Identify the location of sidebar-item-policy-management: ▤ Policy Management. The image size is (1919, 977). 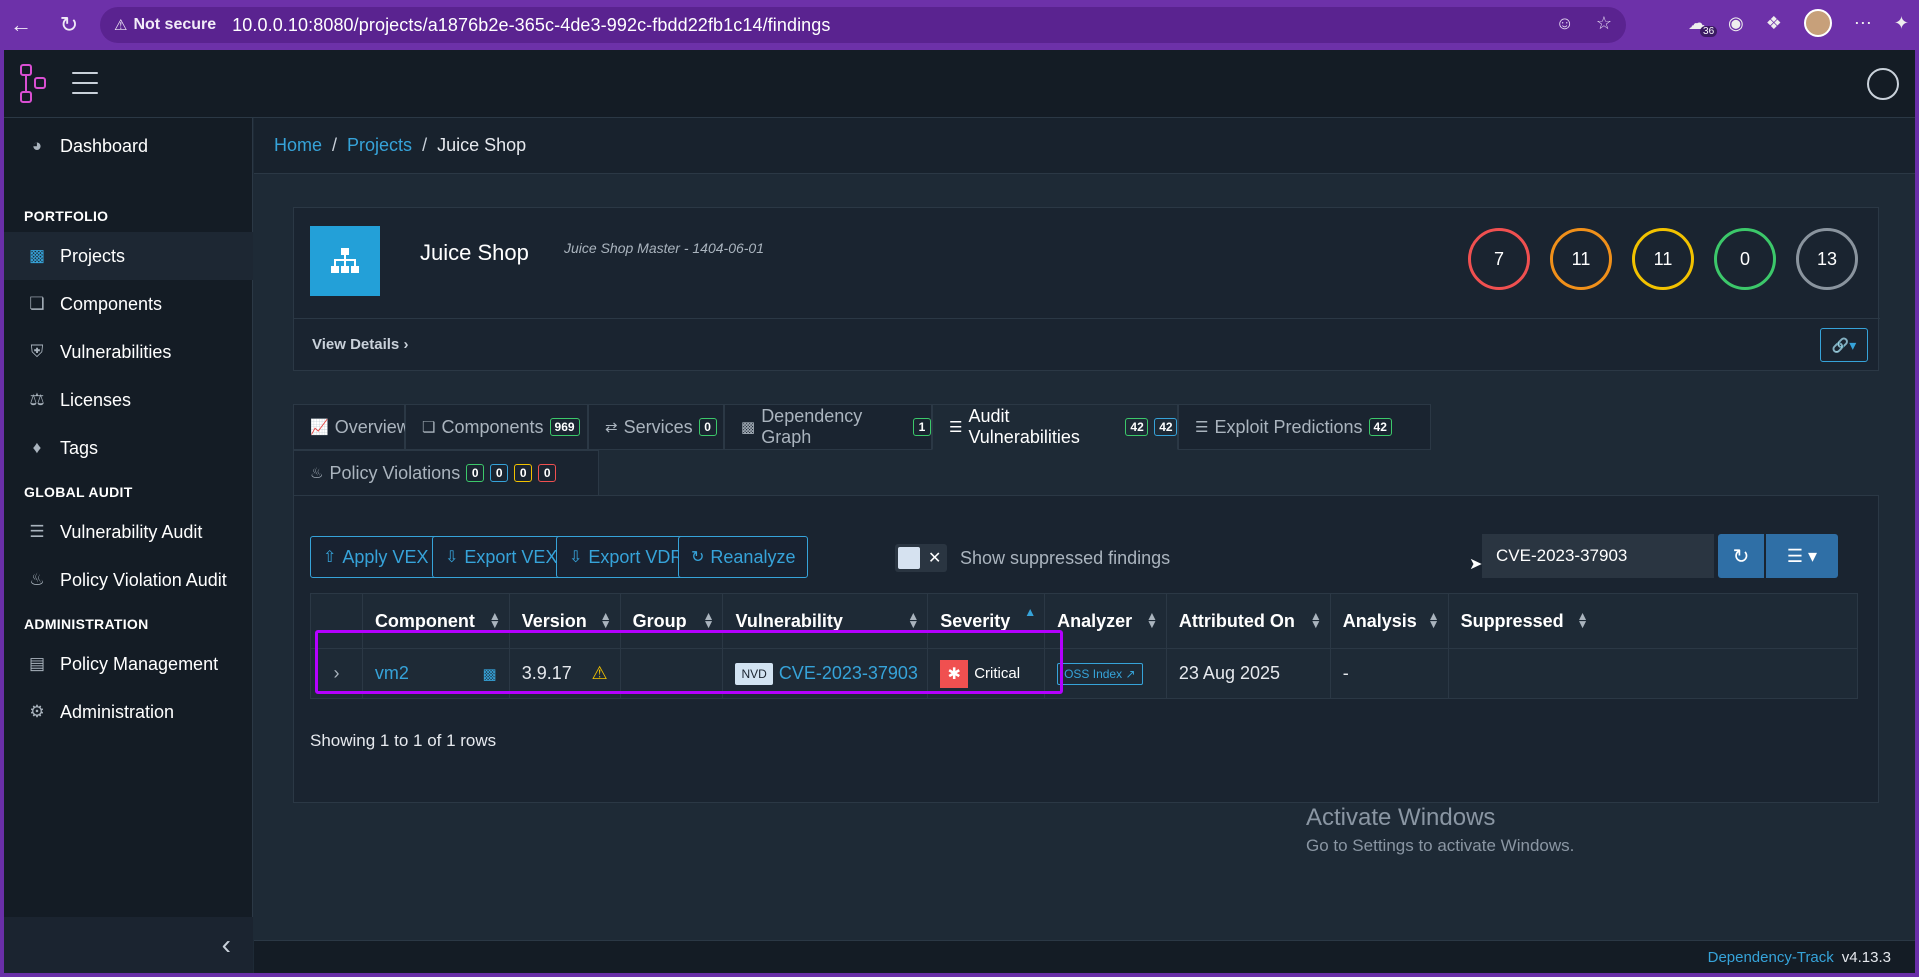
(128, 664).